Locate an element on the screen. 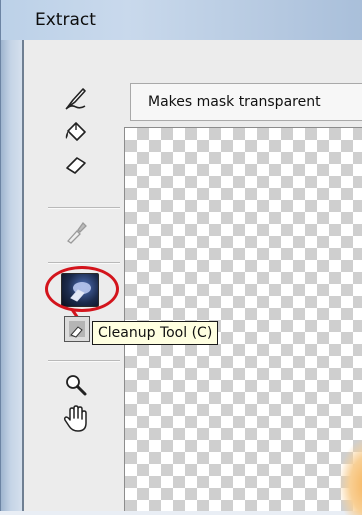 This screenshot has height=515, width=362. zoom-tool is located at coordinates (76, 385).